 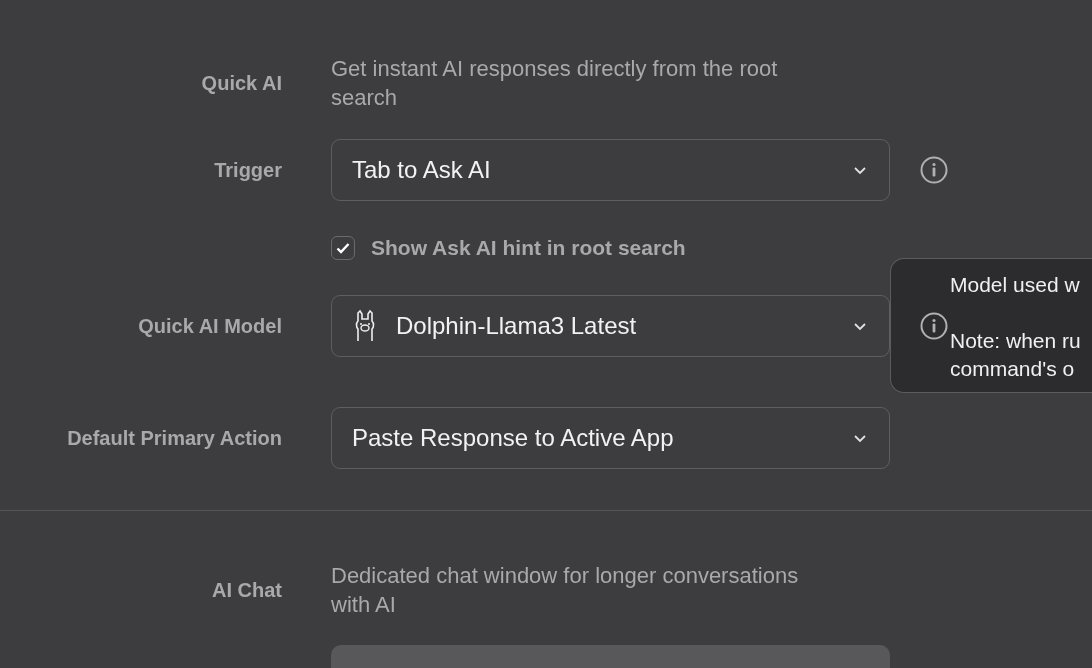 What do you see at coordinates (610, 170) in the screenshot?
I see `dropdown: Tab to Ask AI` at bounding box center [610, 170].